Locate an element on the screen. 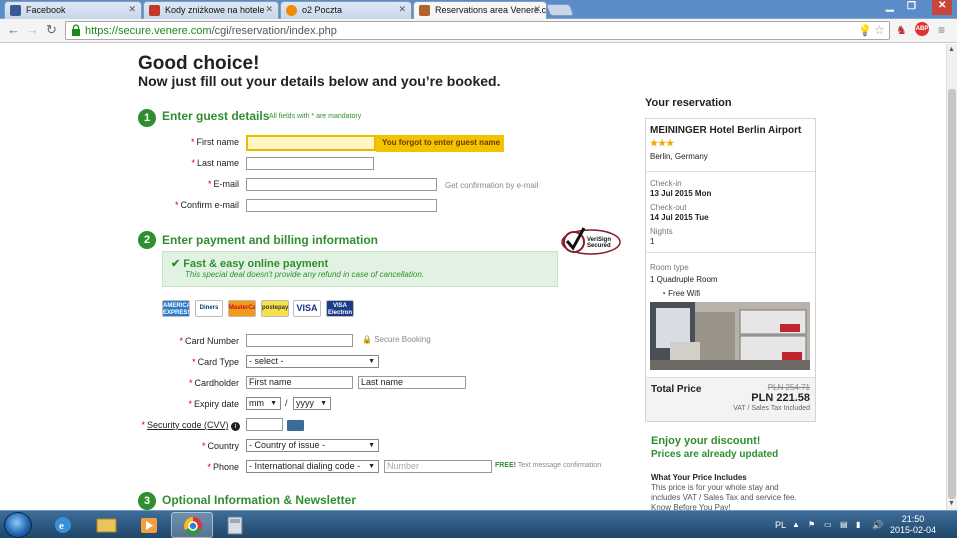 The image size is (957, 541). card-type-select: - select - ▼ is located at coordinates (312, 361).